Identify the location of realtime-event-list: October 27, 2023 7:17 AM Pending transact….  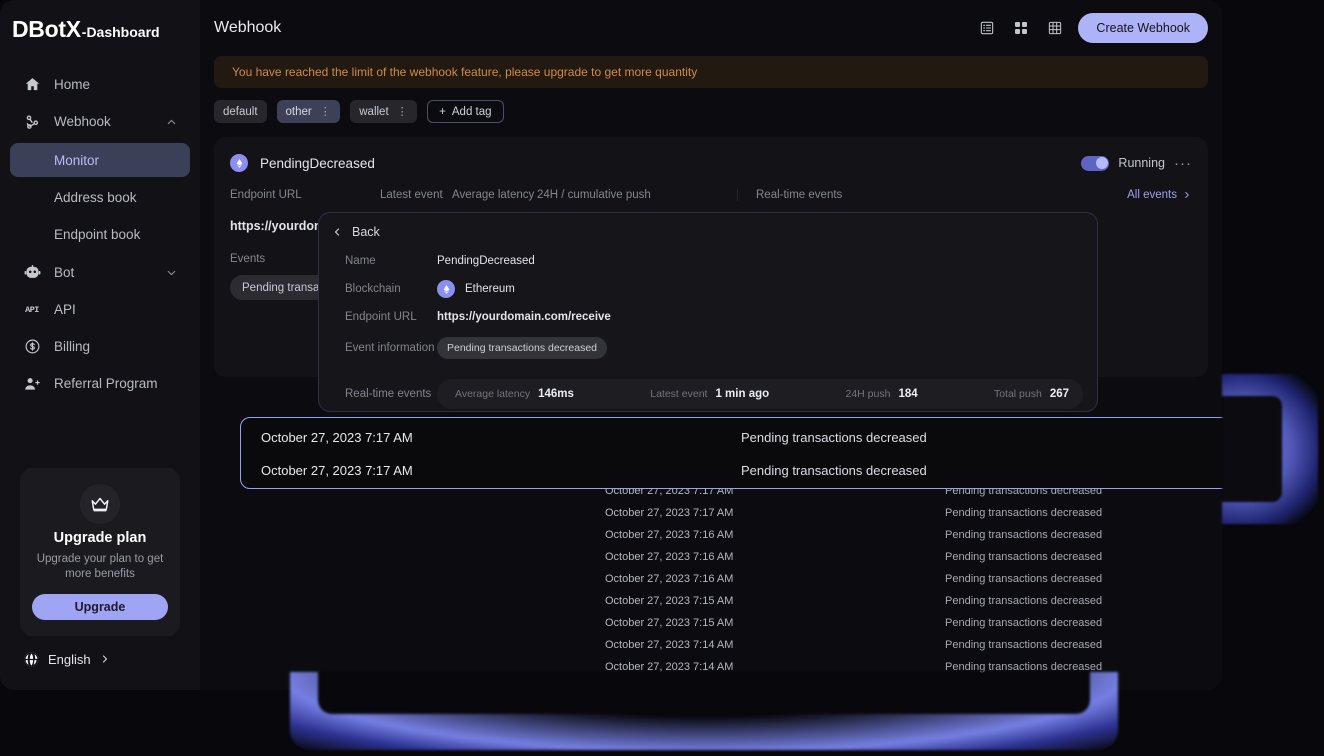
(913, 579).